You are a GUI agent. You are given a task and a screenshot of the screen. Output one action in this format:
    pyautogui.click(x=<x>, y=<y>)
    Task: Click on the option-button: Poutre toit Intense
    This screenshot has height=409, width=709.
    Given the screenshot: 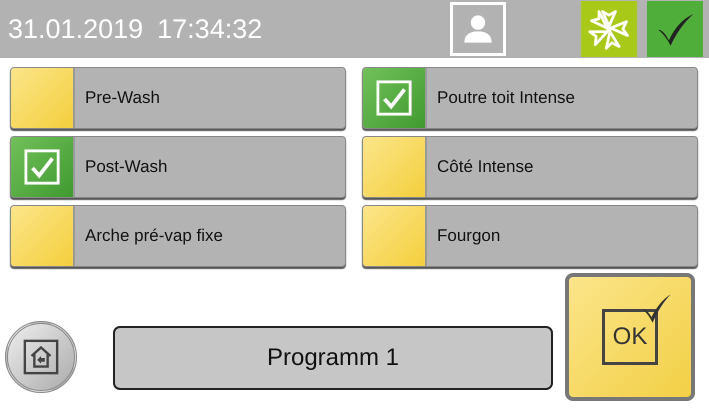 What is the action you would take?
    pyautogui.click(x=530, y=98)
    